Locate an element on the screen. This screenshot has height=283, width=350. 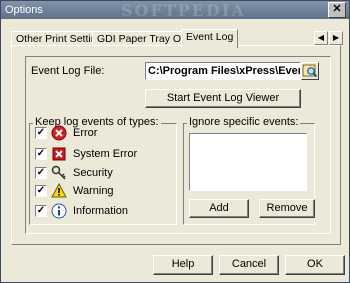
browse-icon is located at coordinates (310, 71).